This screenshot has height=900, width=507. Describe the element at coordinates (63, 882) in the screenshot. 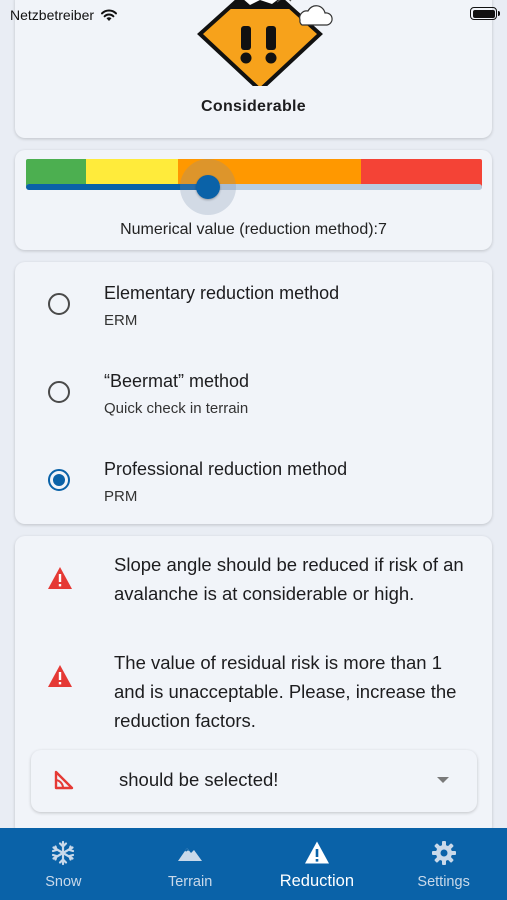

I see `nav-label: Snow` at that location.